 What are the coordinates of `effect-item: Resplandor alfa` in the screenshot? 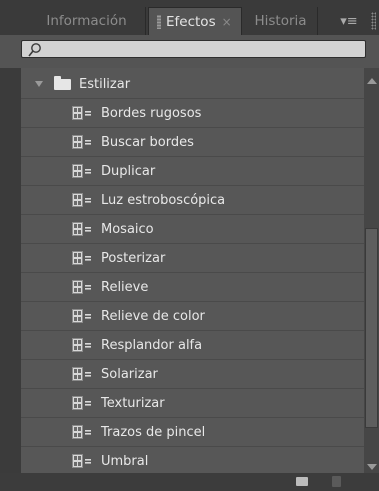 It's located at (192, 345).